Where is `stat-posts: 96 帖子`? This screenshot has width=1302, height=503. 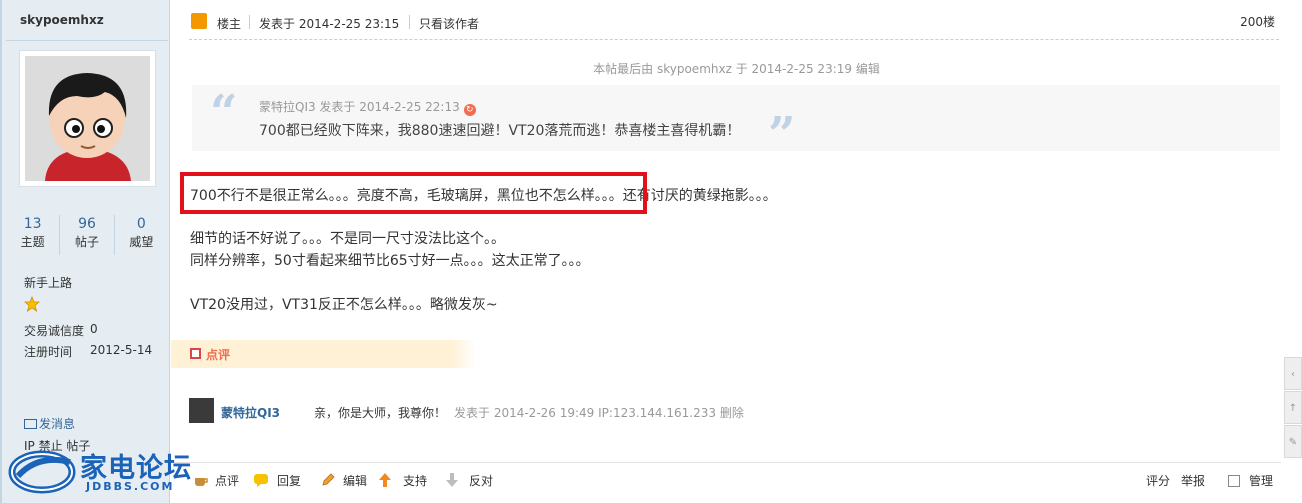 stat-posts: 96 帖子 is located at coordinates (87, 235).